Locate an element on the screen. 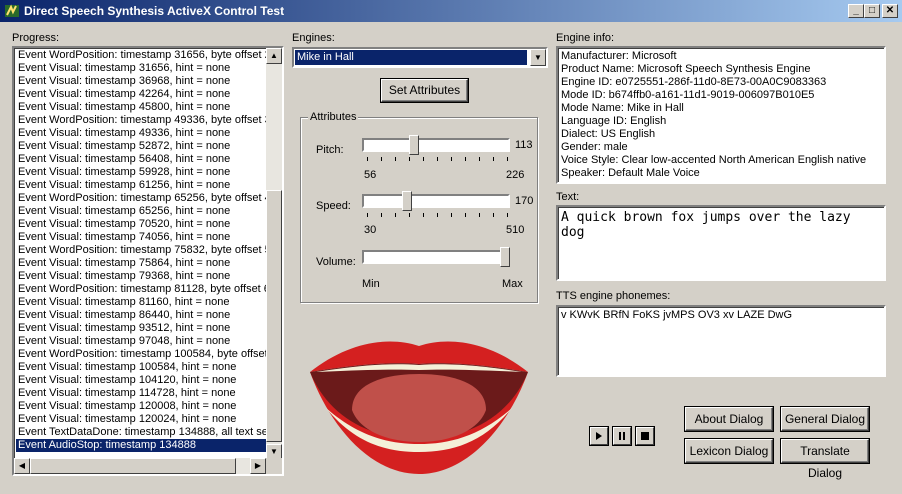 This screenshot has height=494, width=902. minimize-button: _ is located at coordinates (856, 11).